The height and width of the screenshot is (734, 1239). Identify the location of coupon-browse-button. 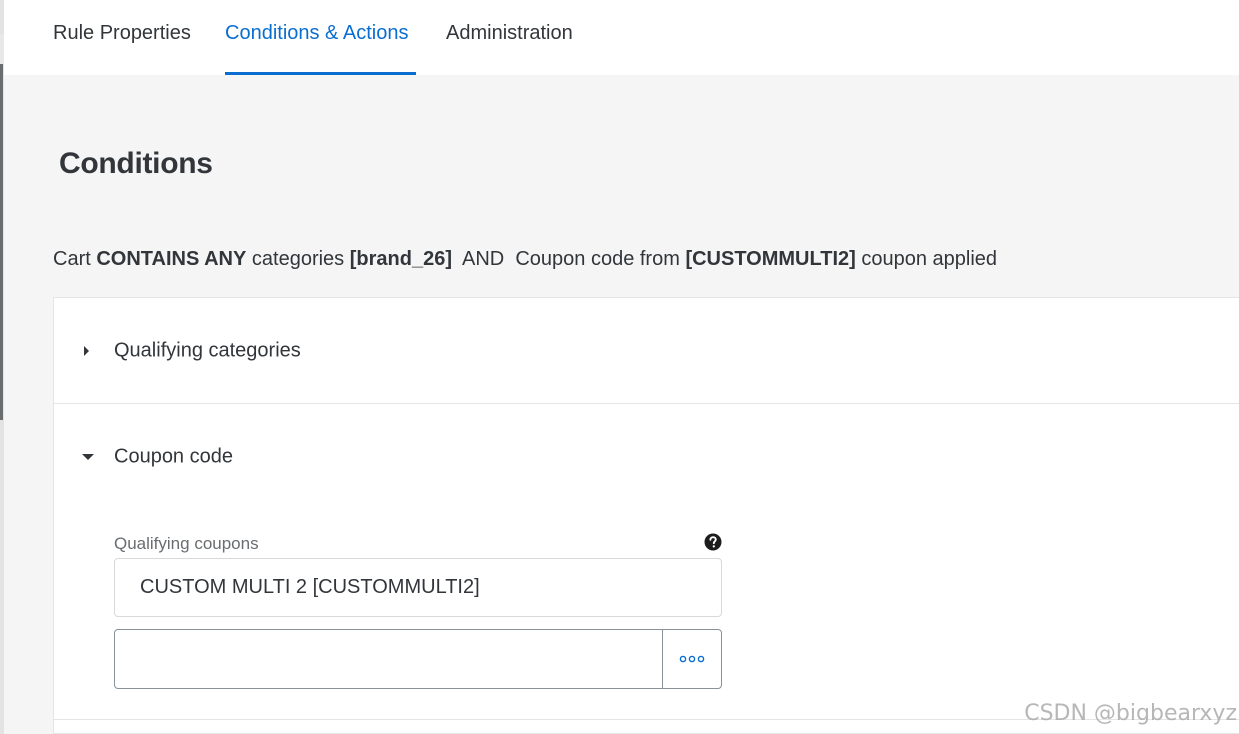
(691, 659).